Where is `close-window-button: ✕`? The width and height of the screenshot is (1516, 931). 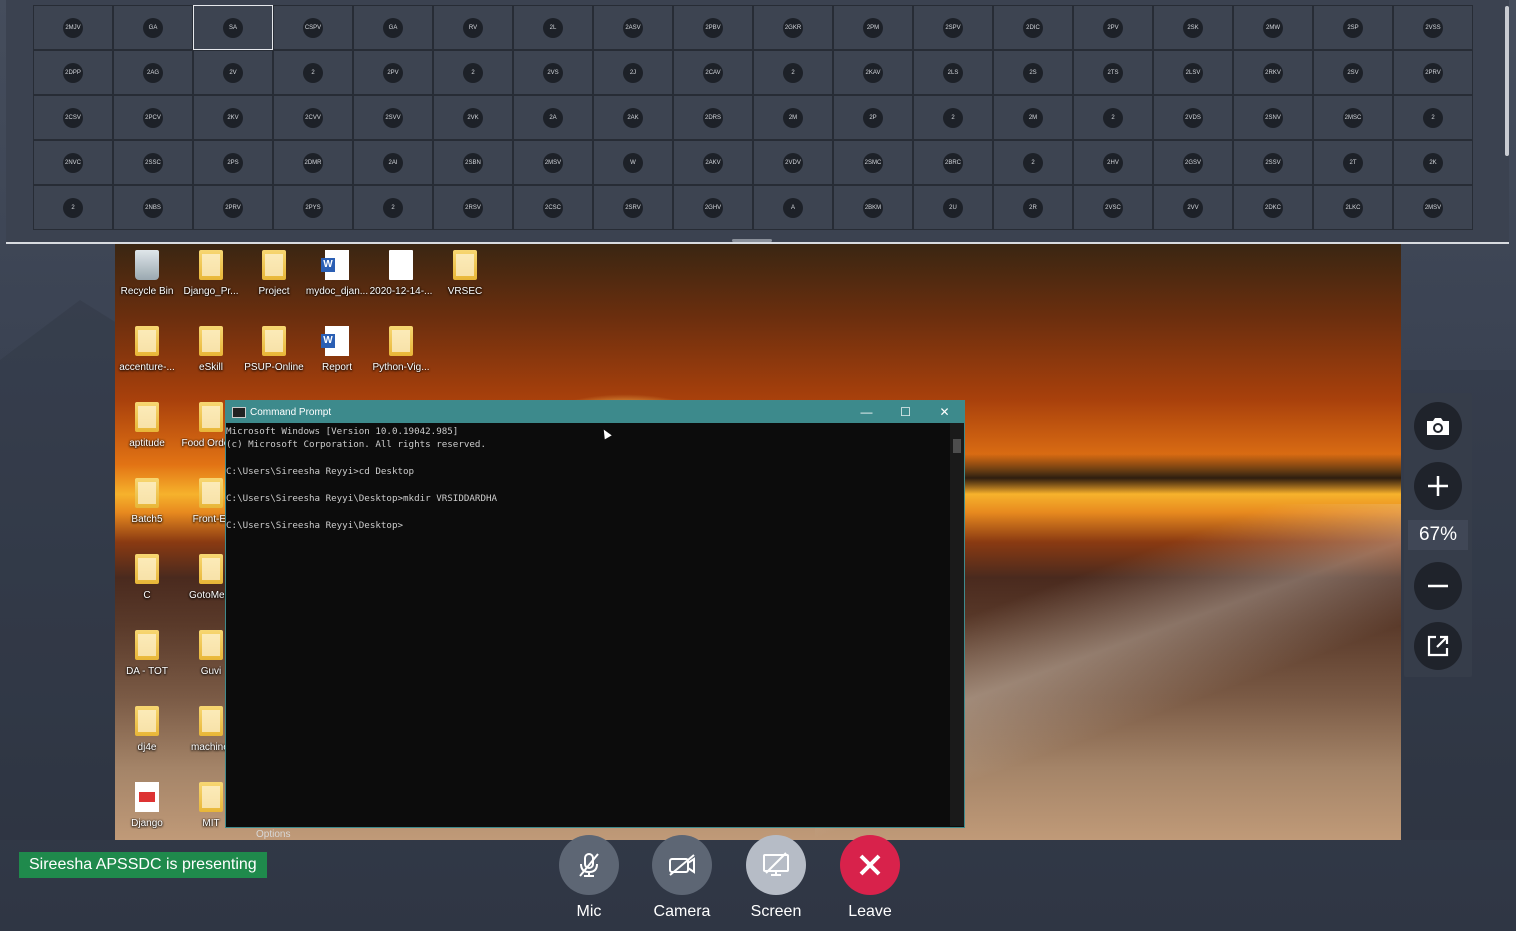 close-window-button: ✕ is located at coordinates (944, 412).